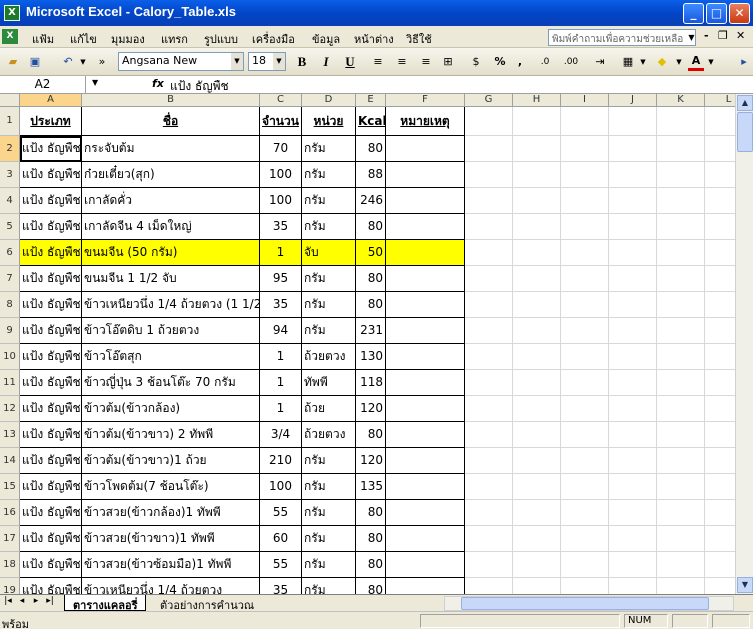 The height and width of the screenshot is (633, 753). What do you see at coordinates (585, 603) in the screenshot?
I see `horizontal-scroll-thumb` at bounding box center [585, 603].